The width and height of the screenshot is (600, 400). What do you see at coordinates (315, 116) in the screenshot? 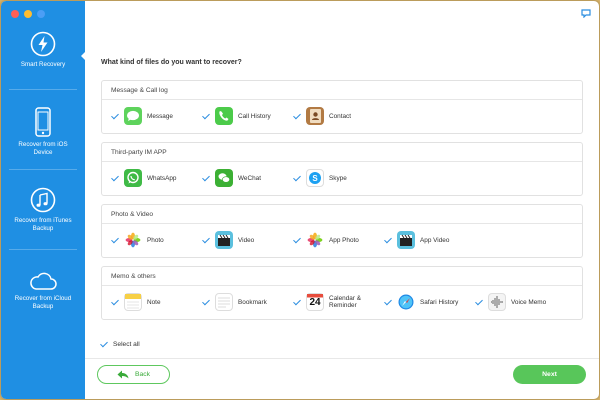
I see `contacts-icon` at bounding box center [315, 116].